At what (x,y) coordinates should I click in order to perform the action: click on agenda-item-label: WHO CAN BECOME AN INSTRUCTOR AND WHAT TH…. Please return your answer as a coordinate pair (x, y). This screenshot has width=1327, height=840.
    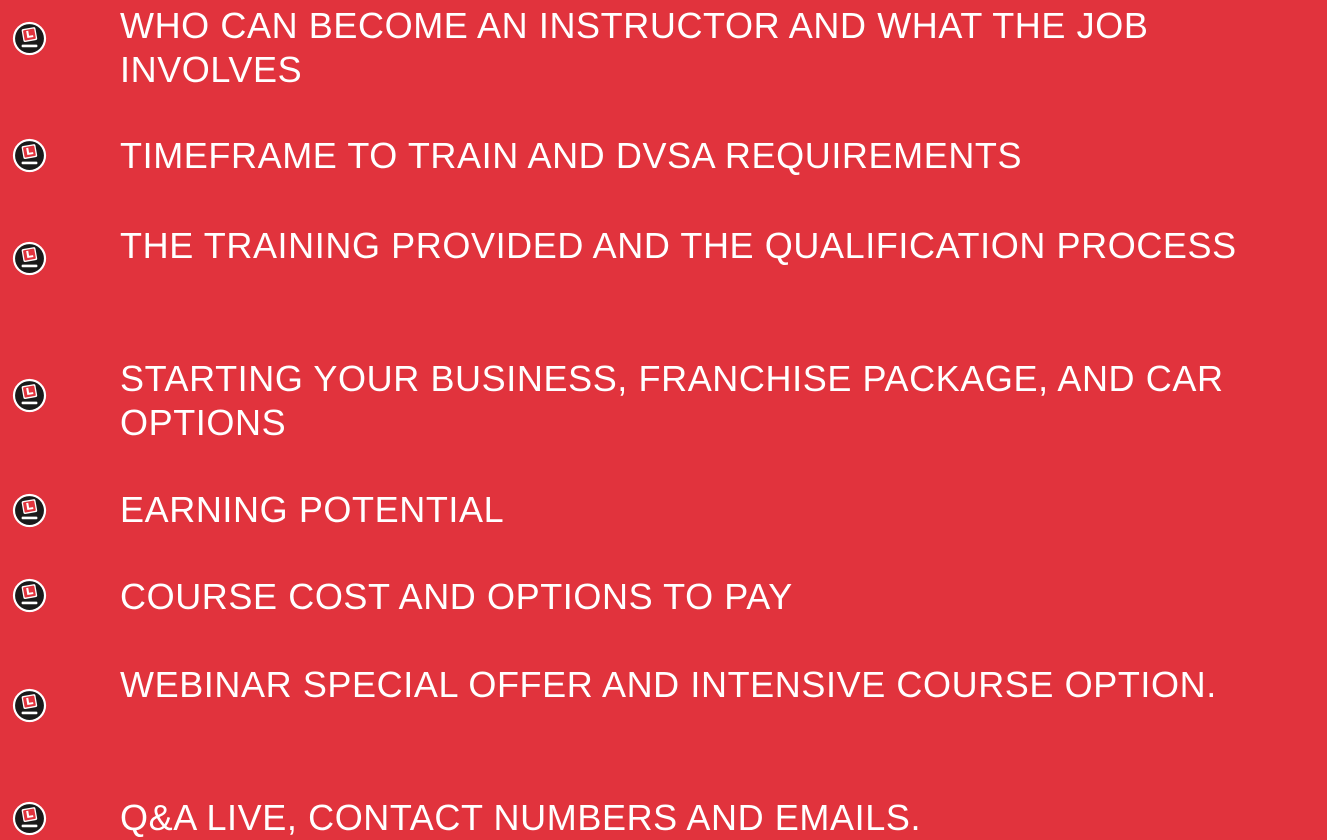
    Looking at the image, I should click on (634, 47).